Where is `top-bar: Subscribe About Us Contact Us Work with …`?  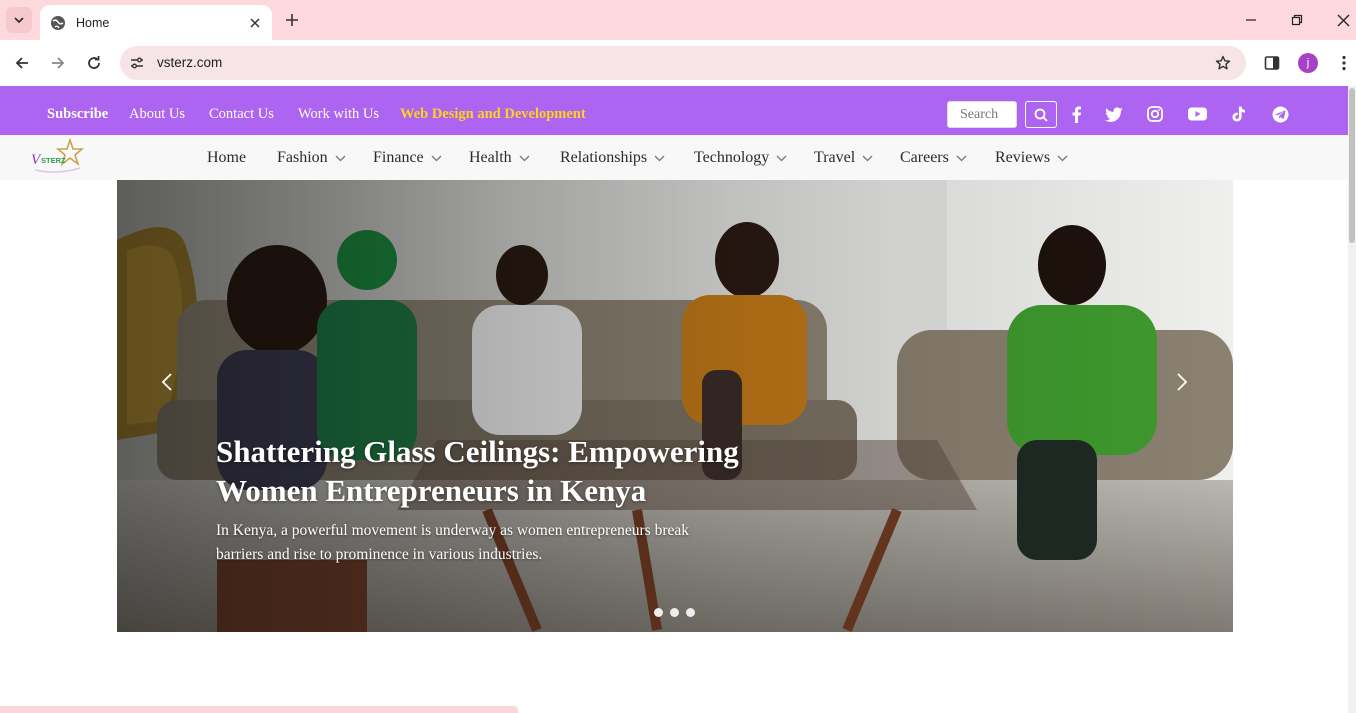
top-bar: Subscribe About Us Contact Us Work with … is located at coordinates (674, 110).